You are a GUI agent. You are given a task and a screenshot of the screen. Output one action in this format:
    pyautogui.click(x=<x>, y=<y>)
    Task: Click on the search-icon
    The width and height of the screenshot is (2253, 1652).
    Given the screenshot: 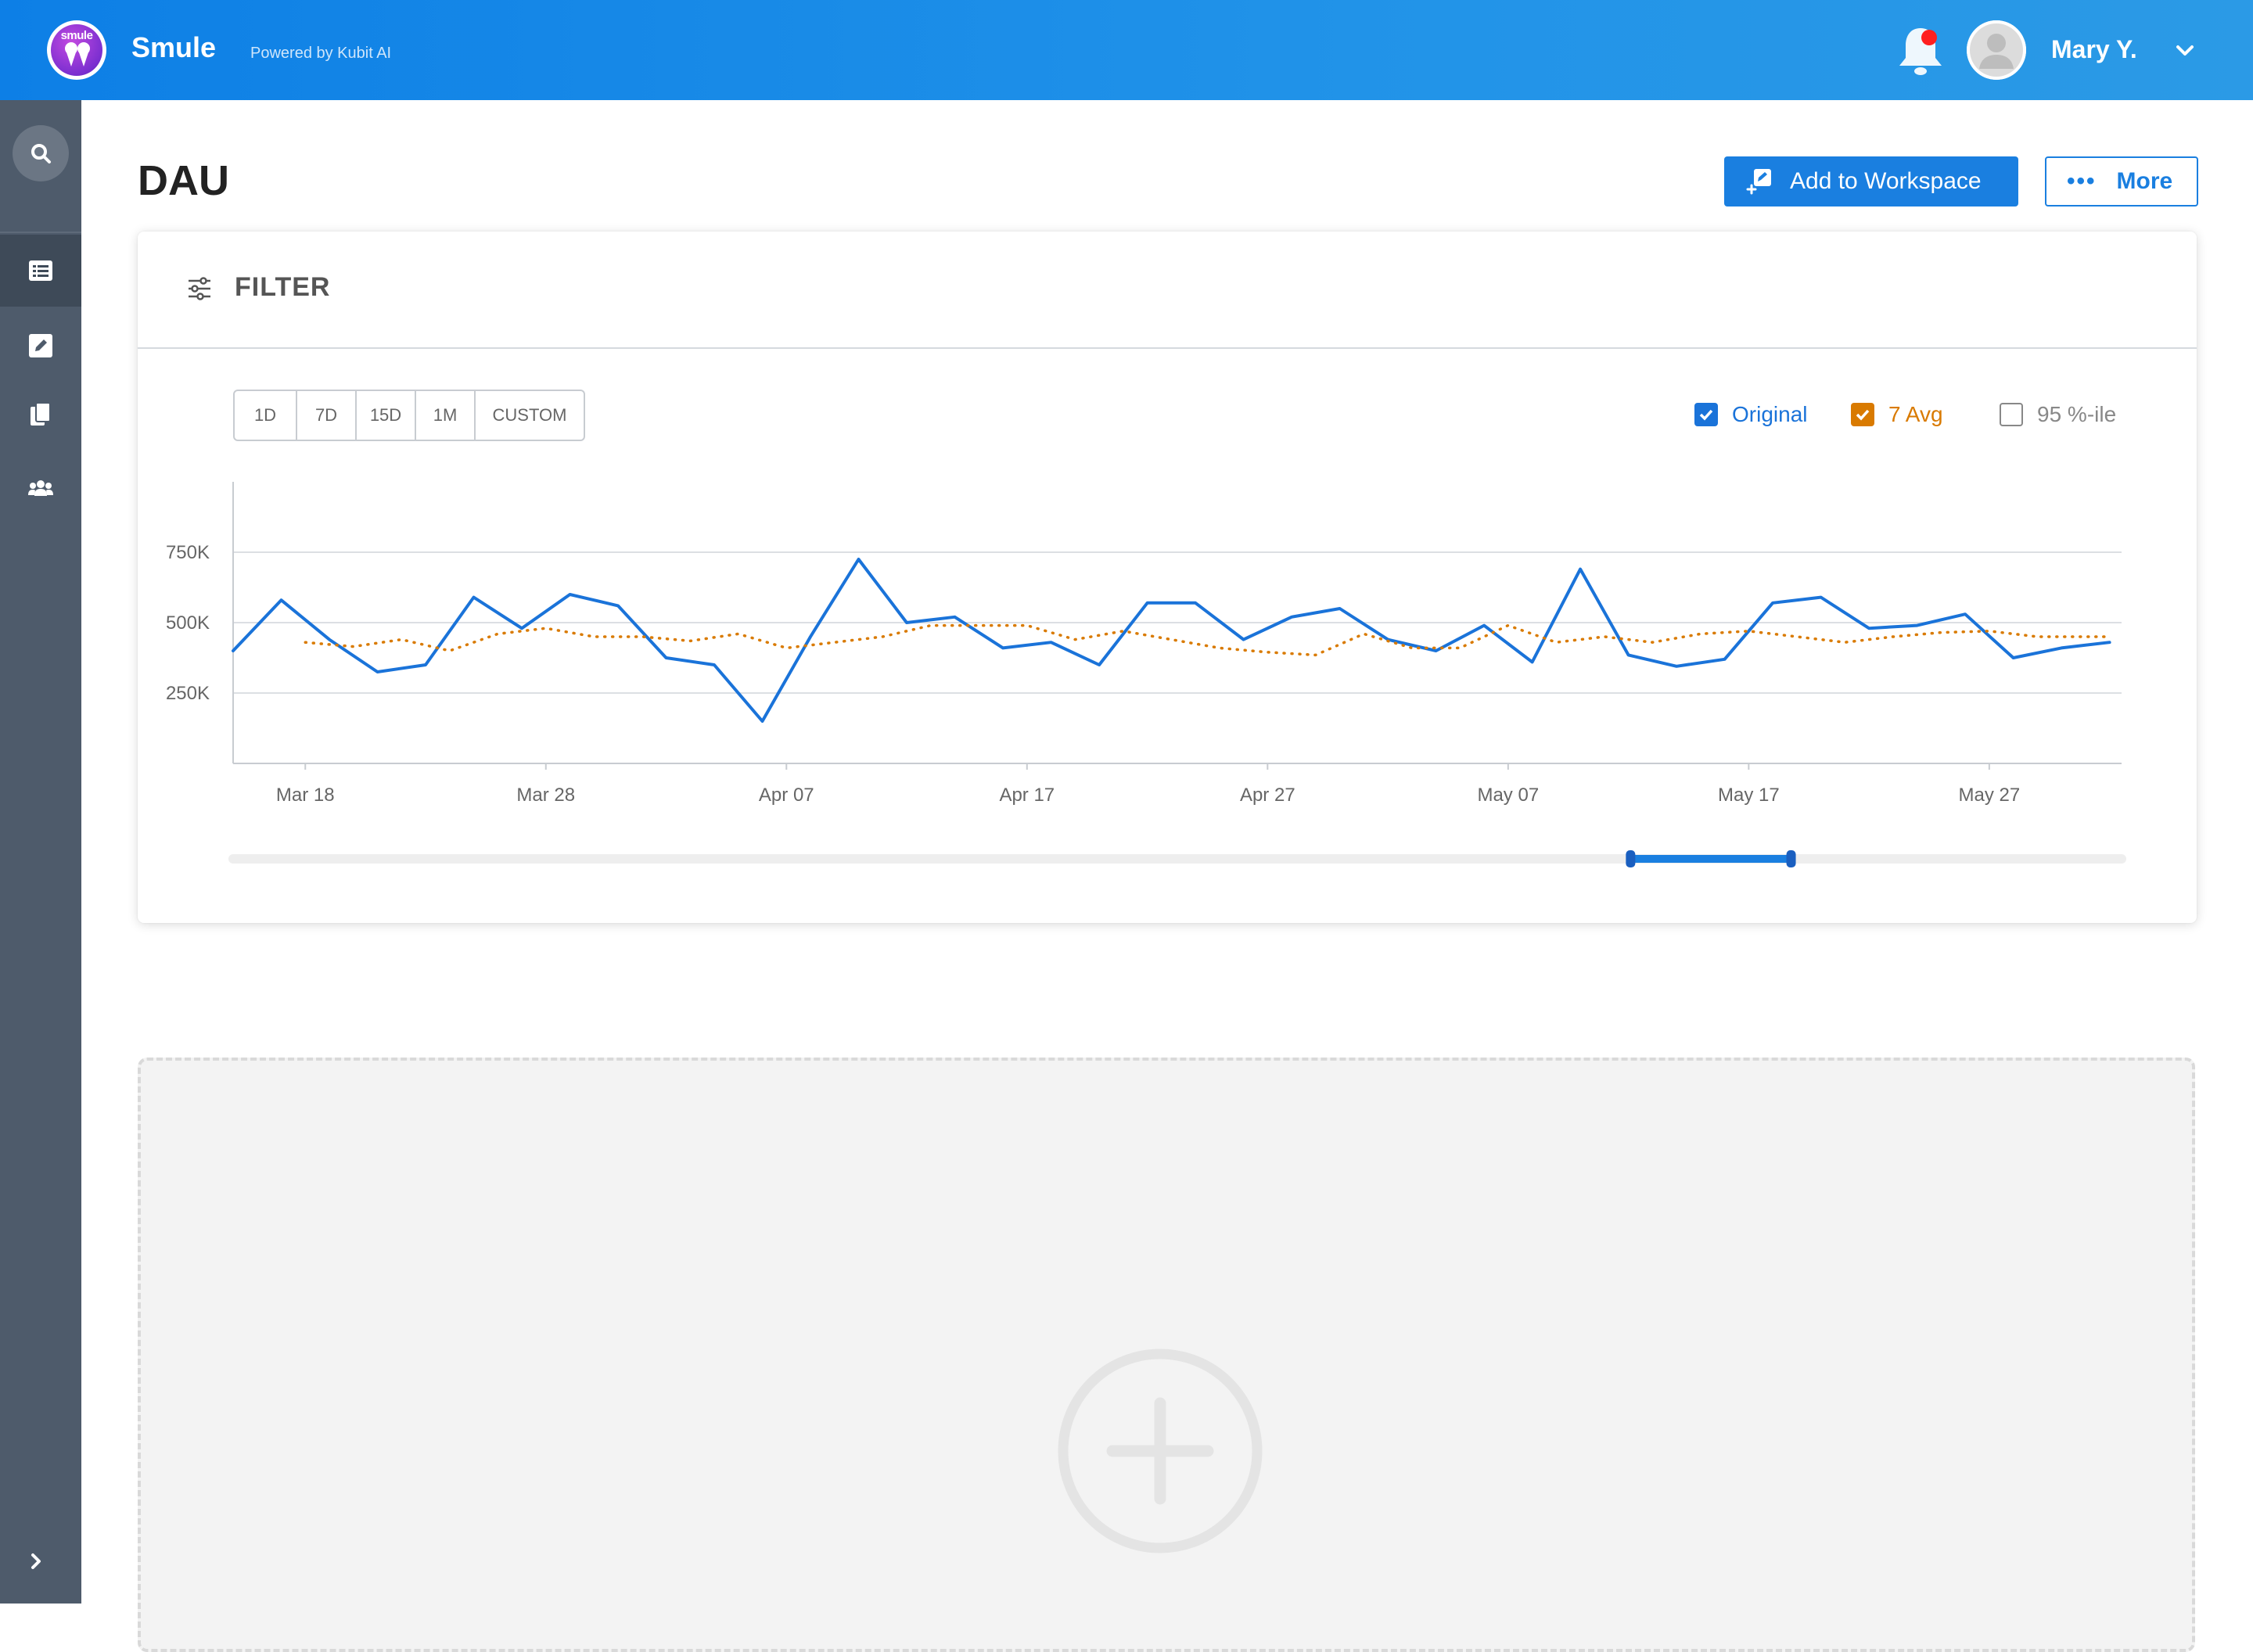 What is the action you would take?
    pyautogui.click(x=41, y=153)
    